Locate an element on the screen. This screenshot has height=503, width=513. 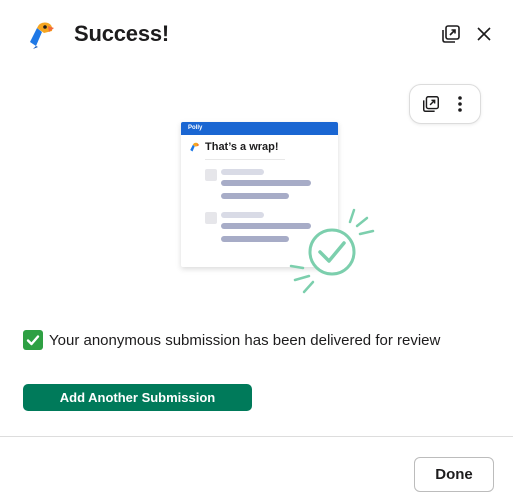
more-actions-button is located at coordinates (460, 104).